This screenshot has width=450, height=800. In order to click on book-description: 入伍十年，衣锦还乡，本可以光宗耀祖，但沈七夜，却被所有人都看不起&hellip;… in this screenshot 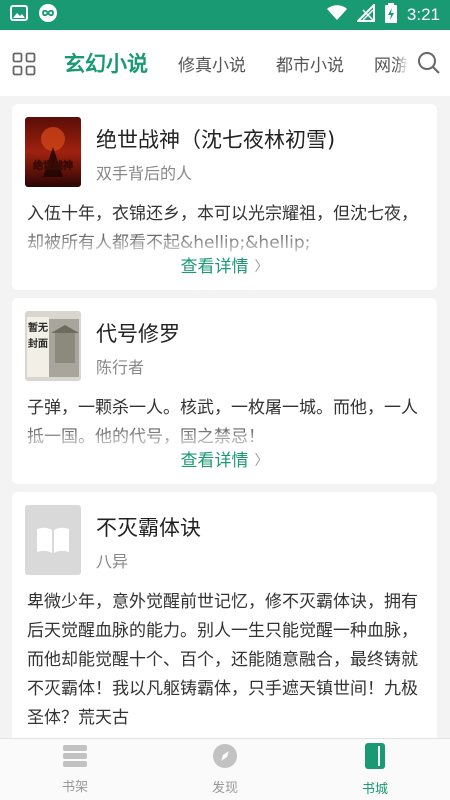, I will do `click(222, 228)`.